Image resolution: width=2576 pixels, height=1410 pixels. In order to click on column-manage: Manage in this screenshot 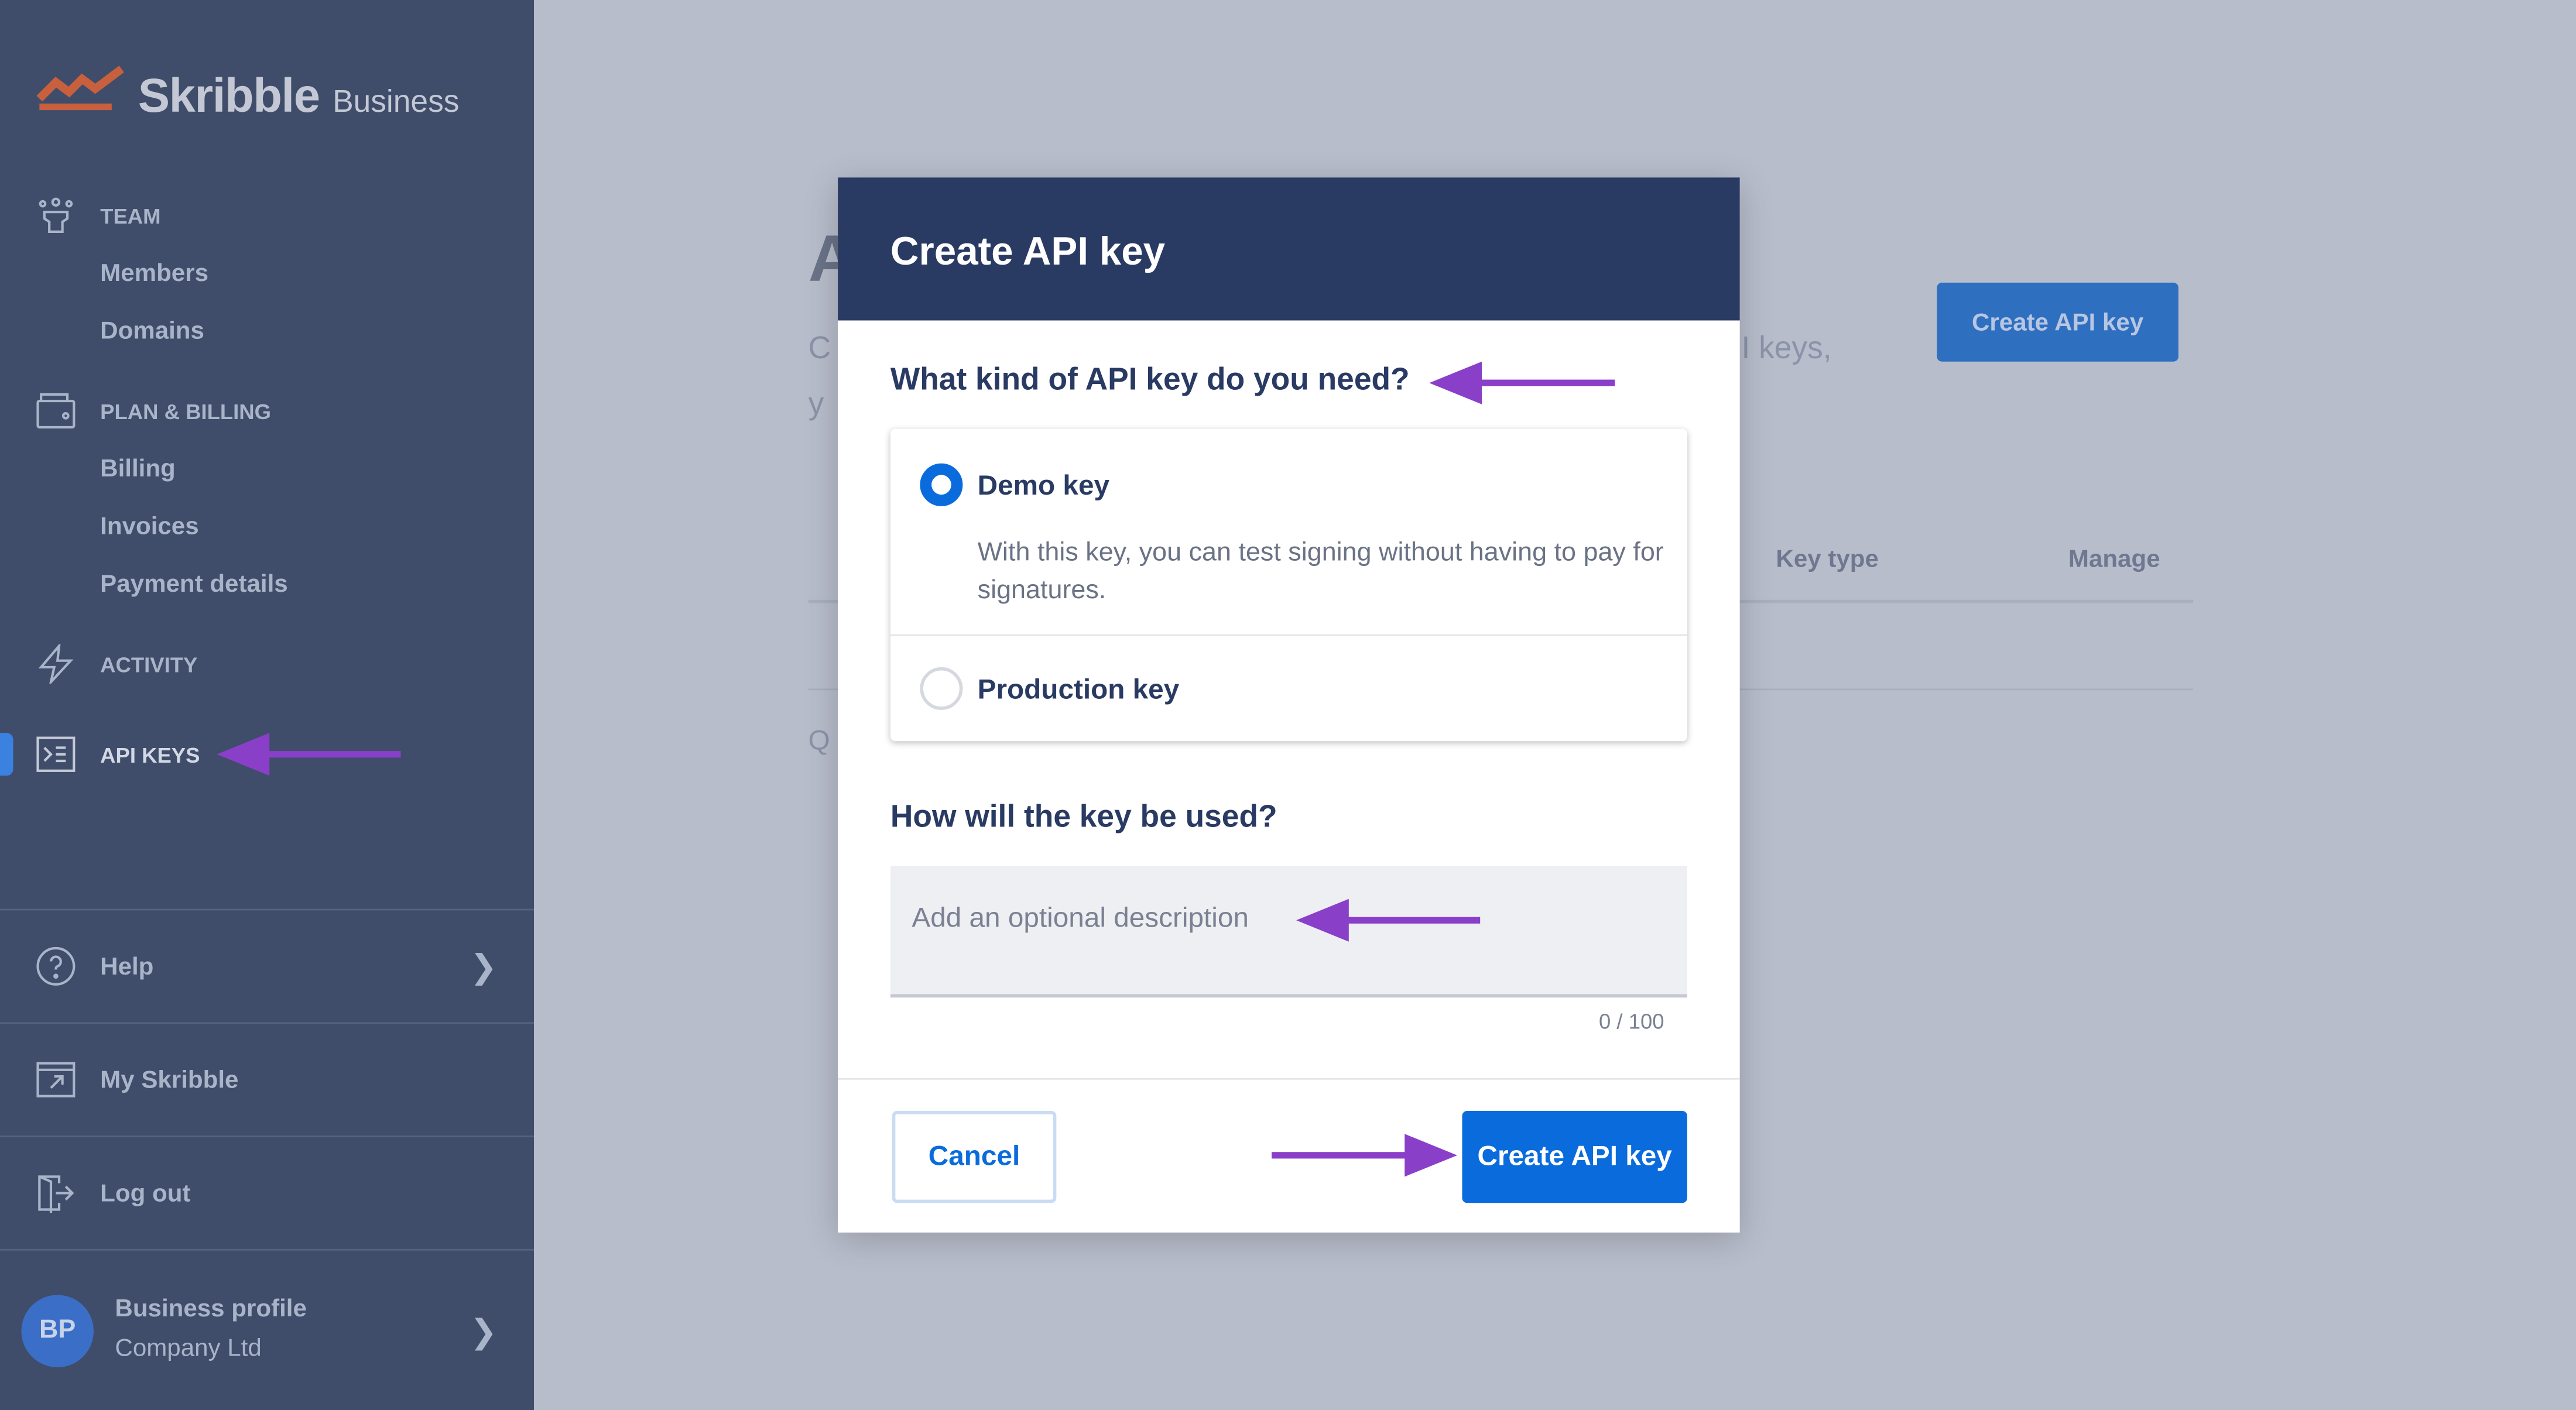, I will do `click(2114, 560)`.